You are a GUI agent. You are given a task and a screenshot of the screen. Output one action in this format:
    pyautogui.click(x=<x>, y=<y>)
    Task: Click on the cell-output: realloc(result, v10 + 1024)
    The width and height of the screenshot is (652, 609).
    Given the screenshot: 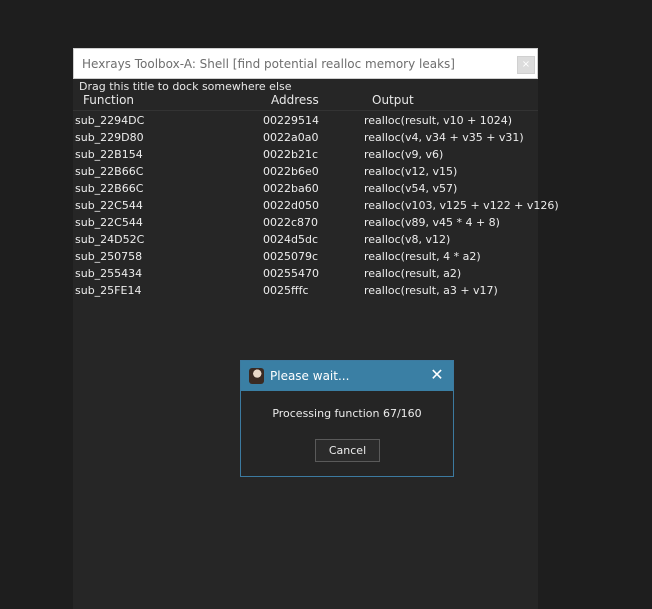 What is the action you would take?
    pyautogui.click(x=438, y=120)
    